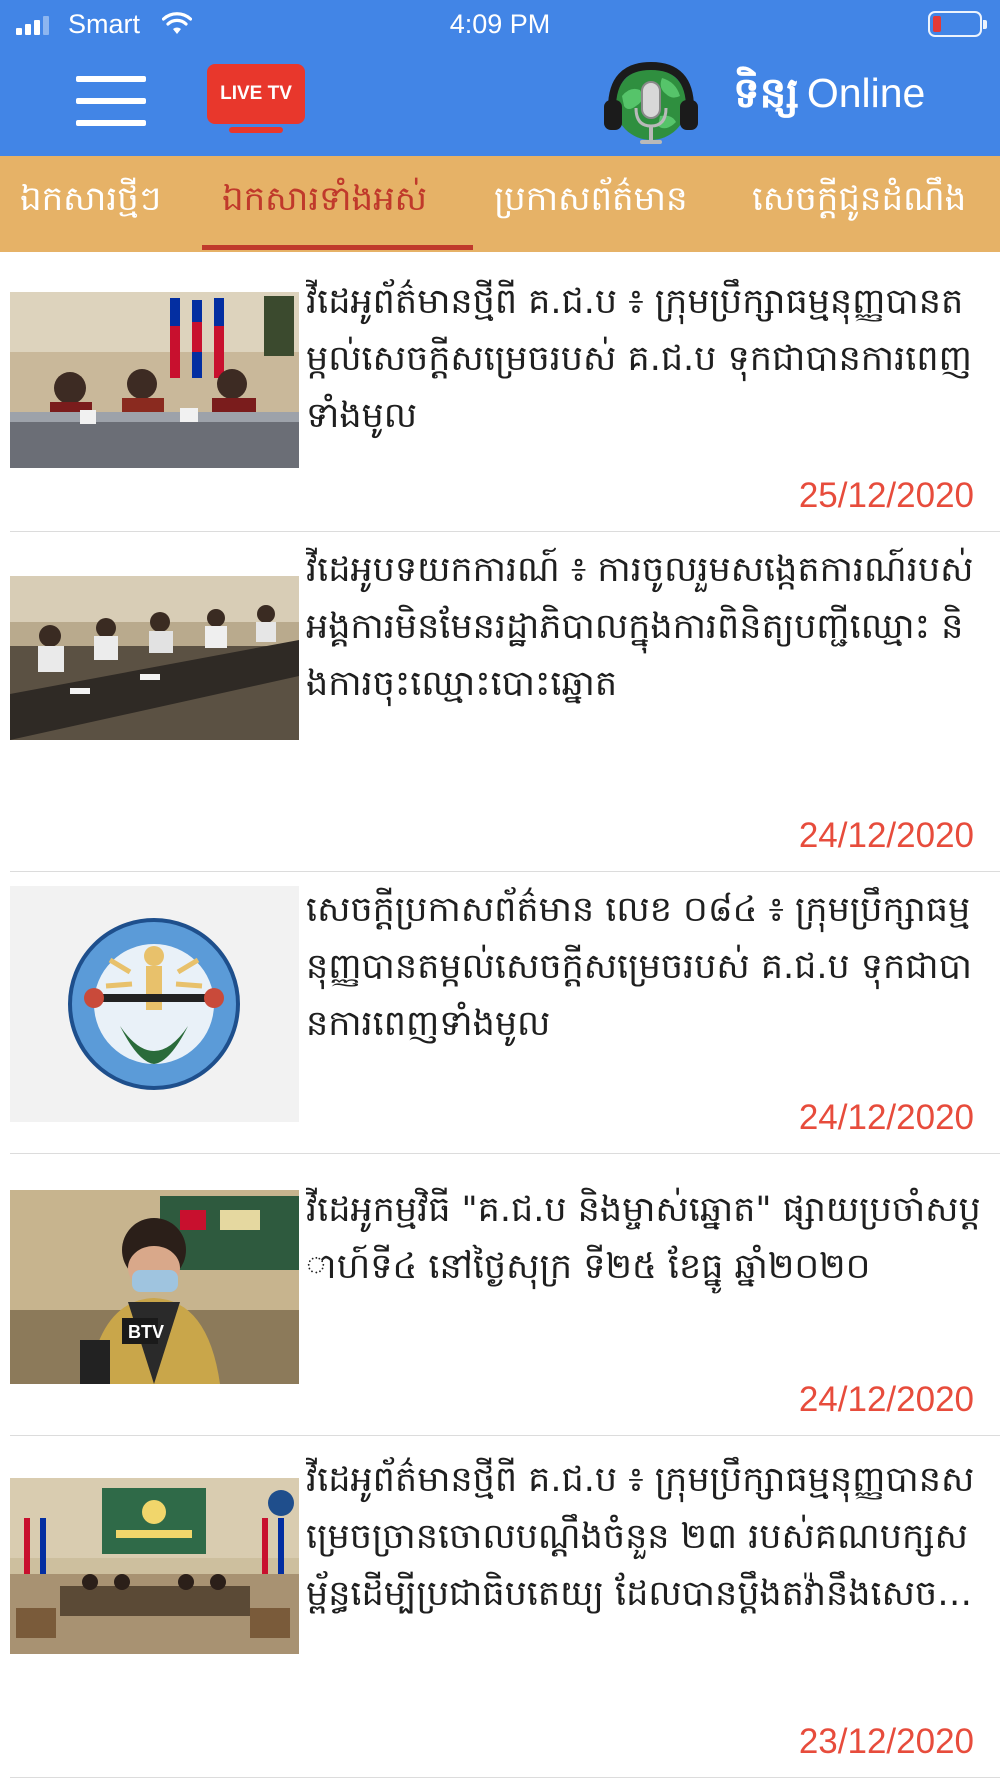  Describe the element at coordinates (146, 1332) in the screenshot. I see `svg-text: BTV` at that location.